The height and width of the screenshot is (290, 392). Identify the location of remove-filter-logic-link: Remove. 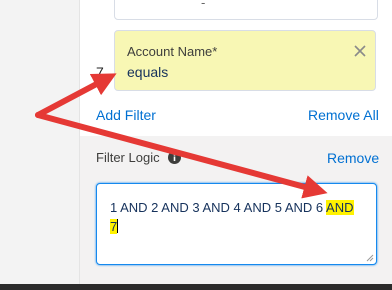
(353, 158).